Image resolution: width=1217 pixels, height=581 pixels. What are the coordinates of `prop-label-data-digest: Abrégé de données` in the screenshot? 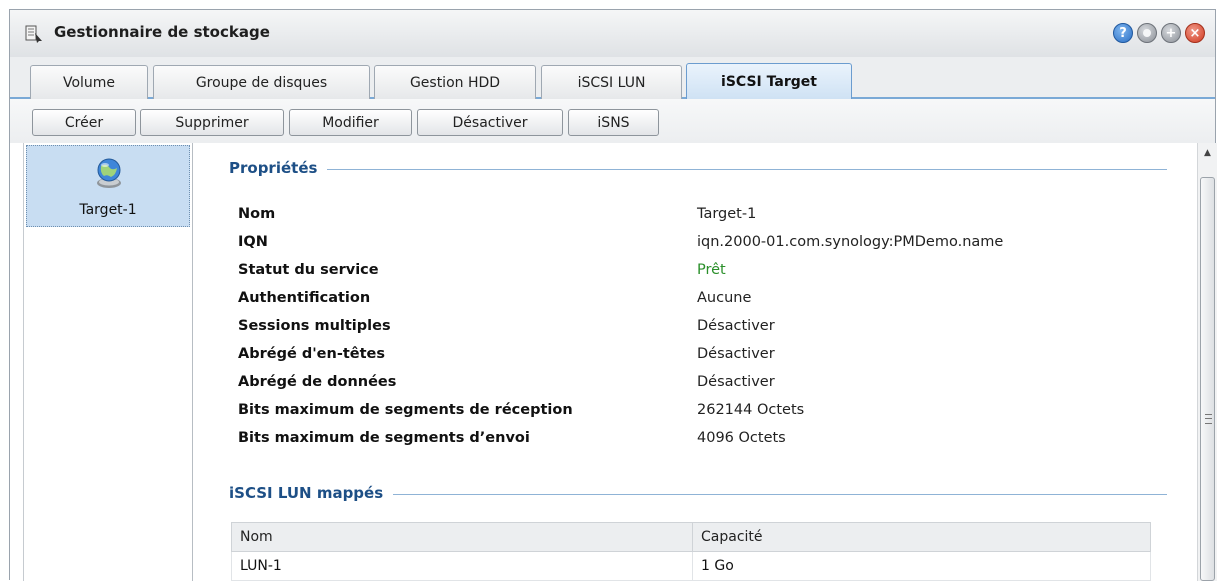 It's located at (317, 382).